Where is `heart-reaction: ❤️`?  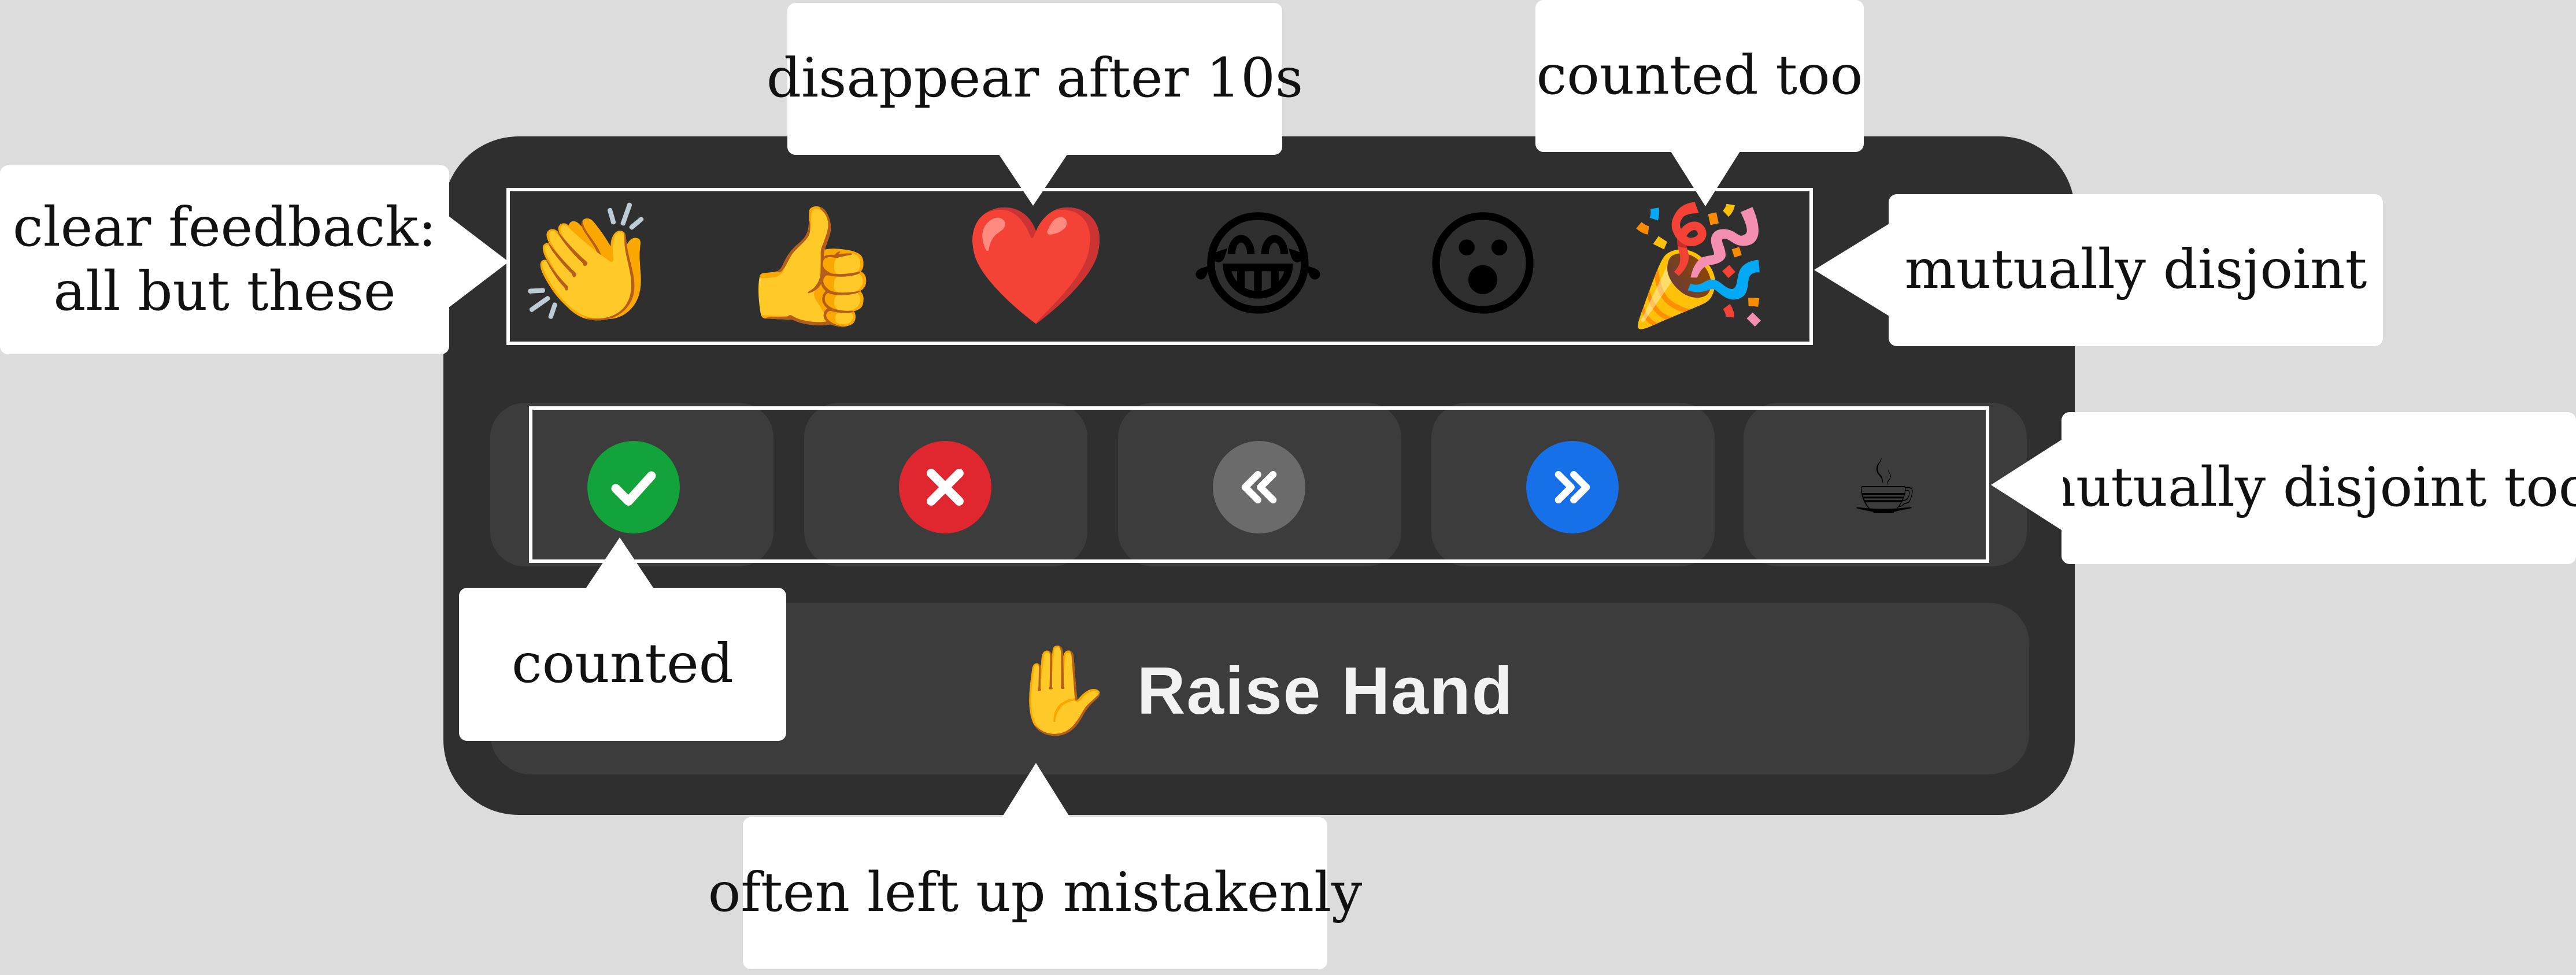
heart-reaction: ❤️ is located at coordinates (1036, 266).